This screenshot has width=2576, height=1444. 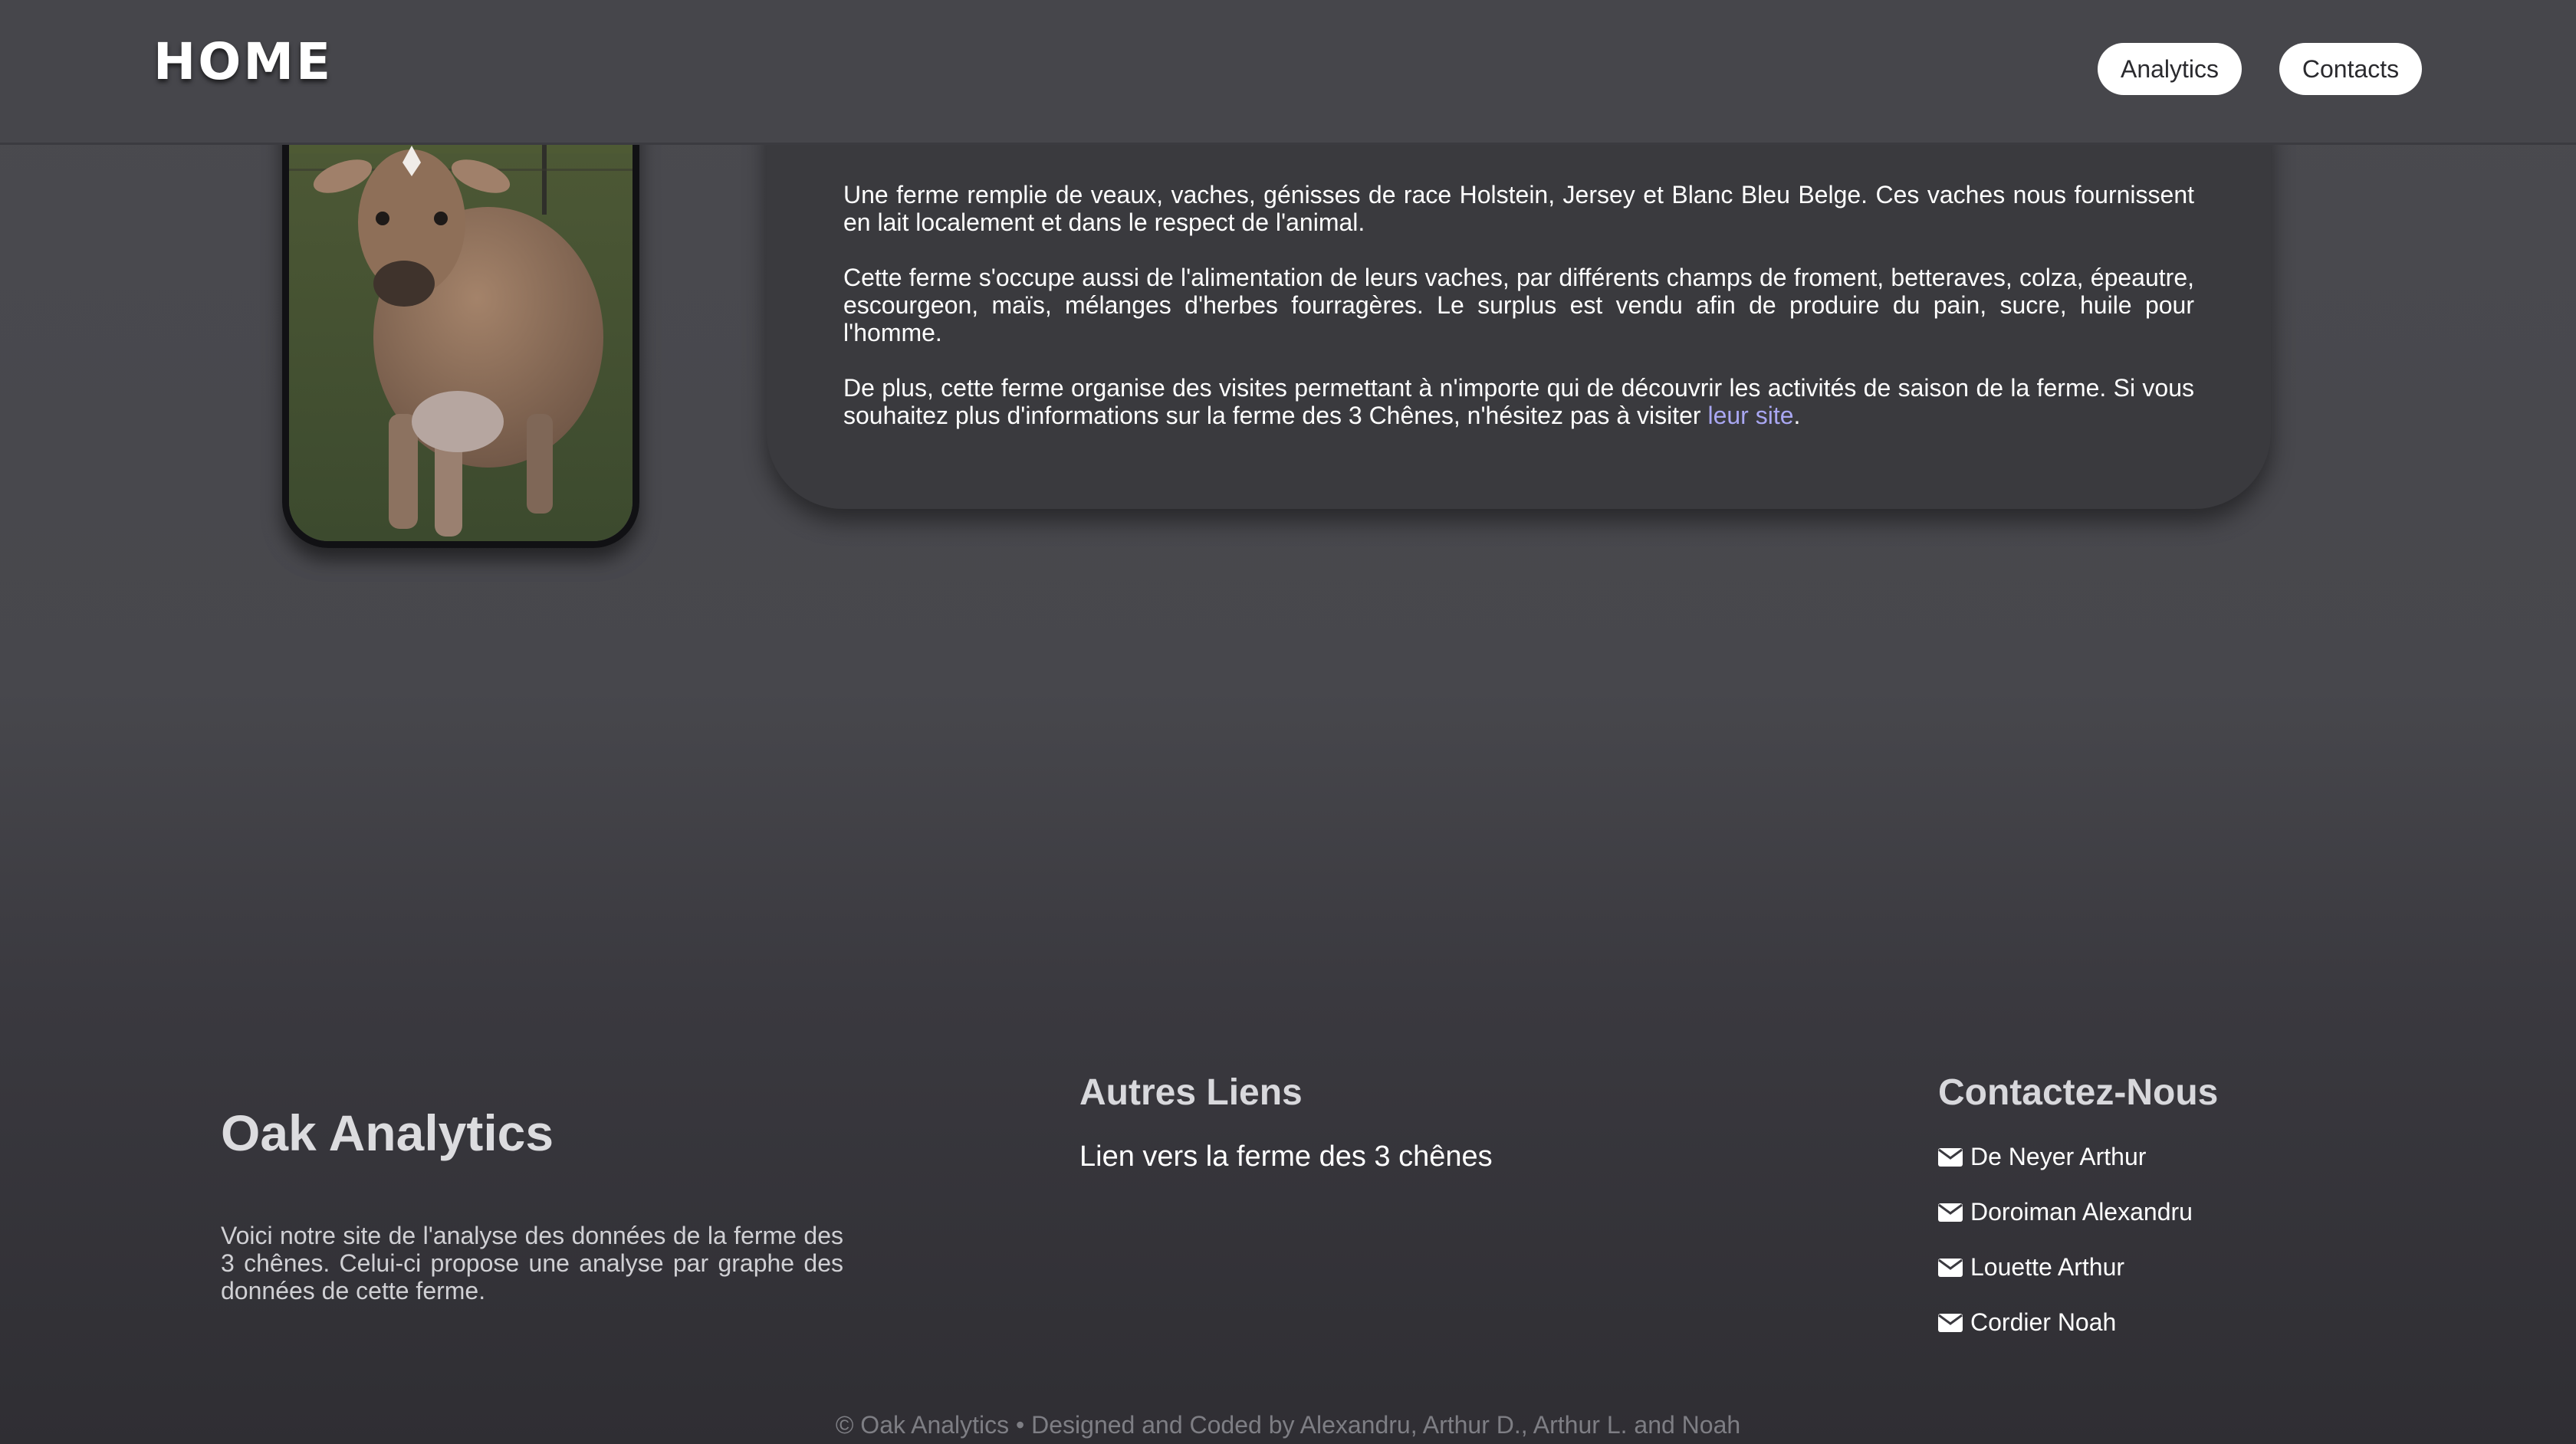 I want to click on cow-photo-image, so click(x=461, y=317).